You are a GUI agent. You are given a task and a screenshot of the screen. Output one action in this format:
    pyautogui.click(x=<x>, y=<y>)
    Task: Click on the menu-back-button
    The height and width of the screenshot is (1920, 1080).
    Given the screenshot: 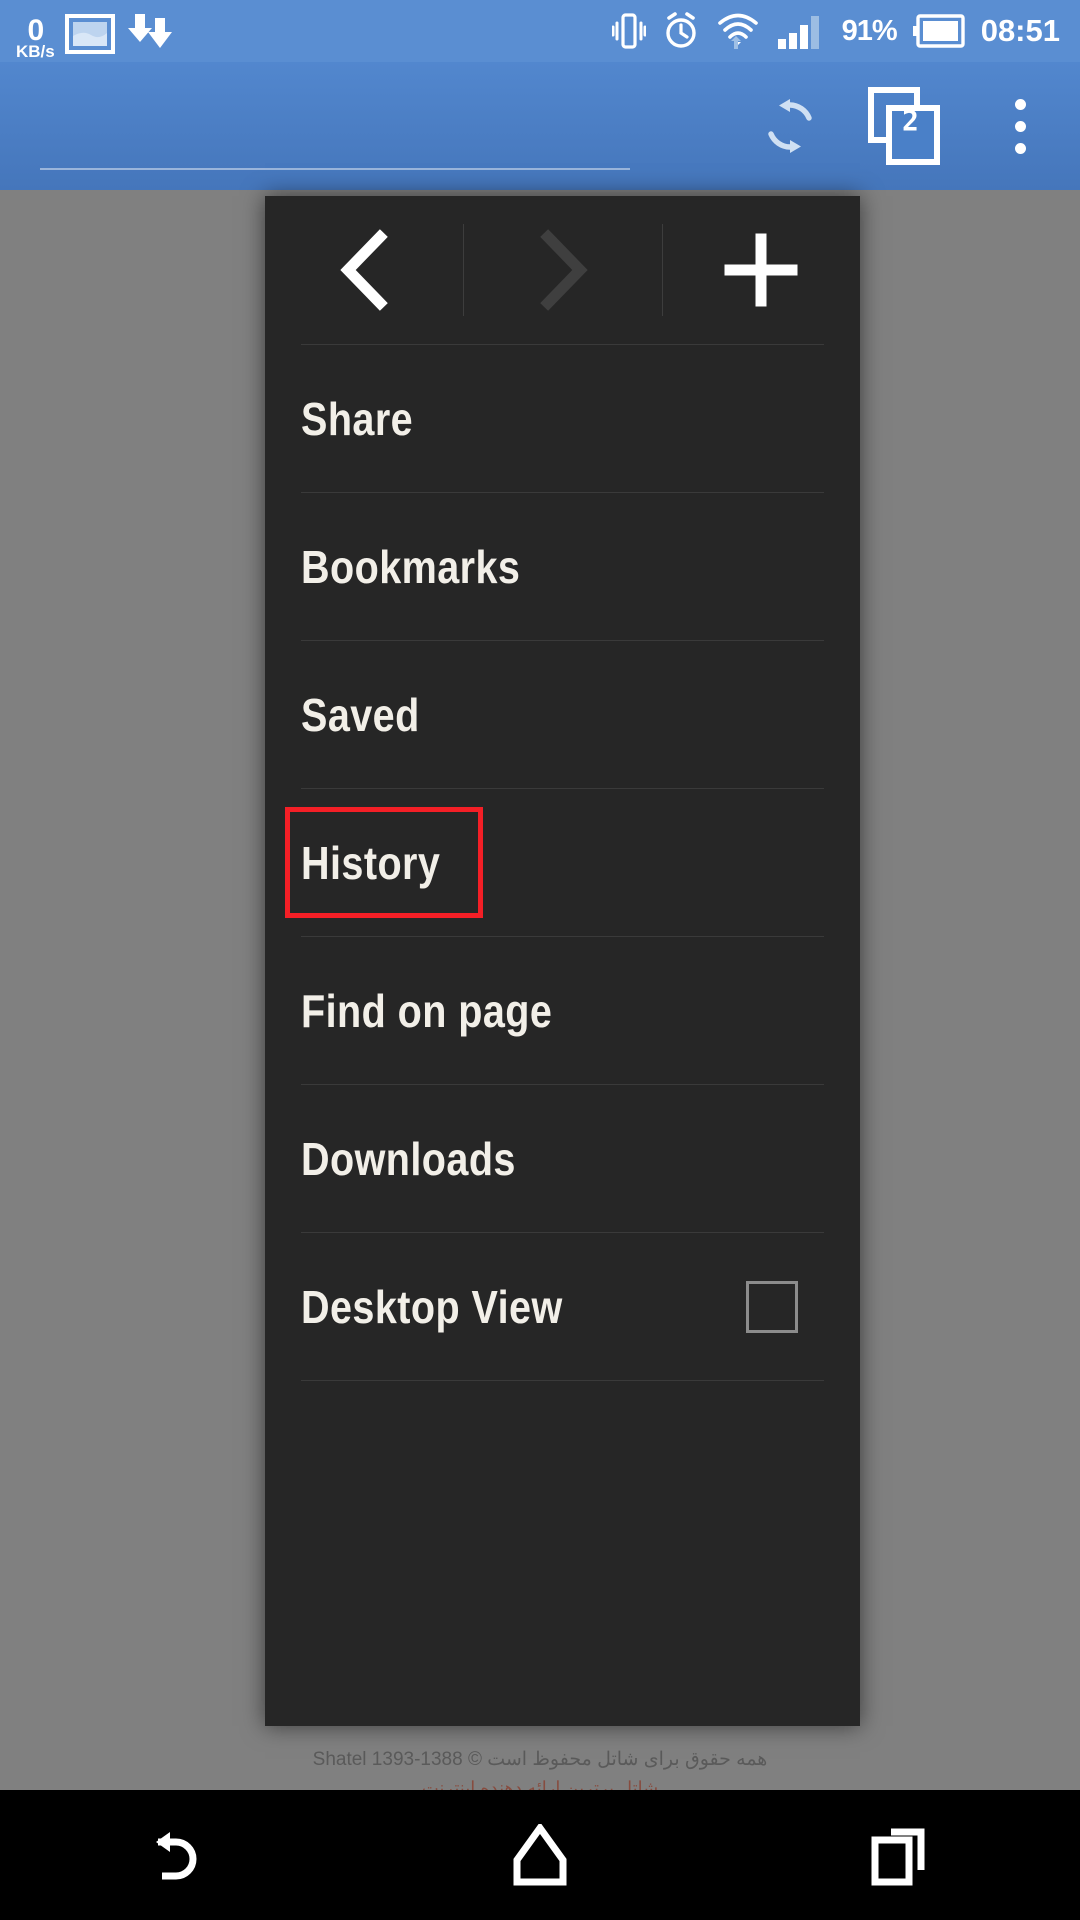 What is the action you would take?
    pyautogui.click(x=364, y=270)
    